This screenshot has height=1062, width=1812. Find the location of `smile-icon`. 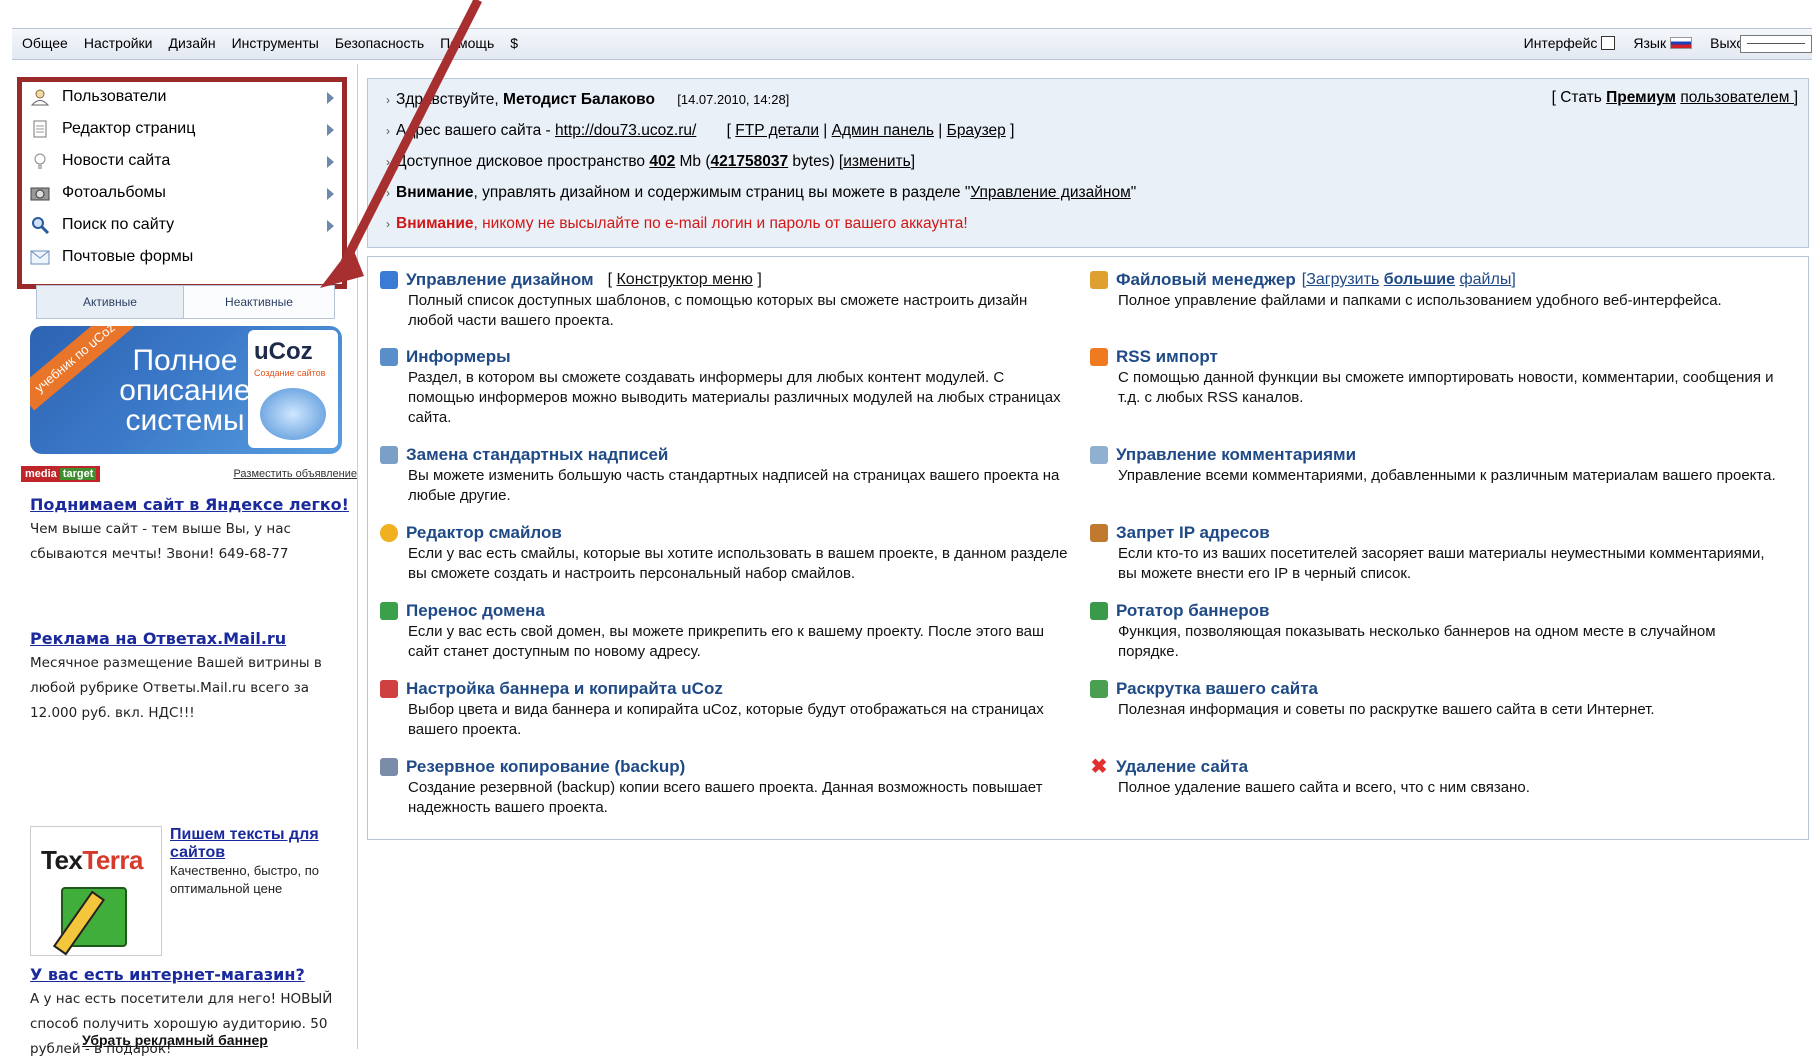

smile-icon is located at coordinates (389, 533).